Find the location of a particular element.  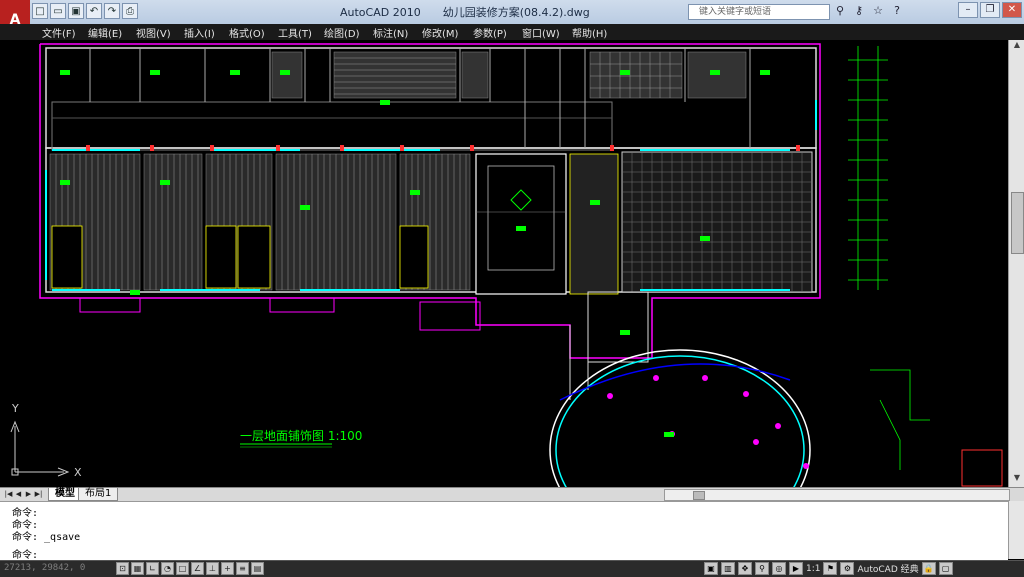

window-title: AutoCAD 2010 幼儿园装修方案(08.4.2).dwg is located at coordinates (476, 12).